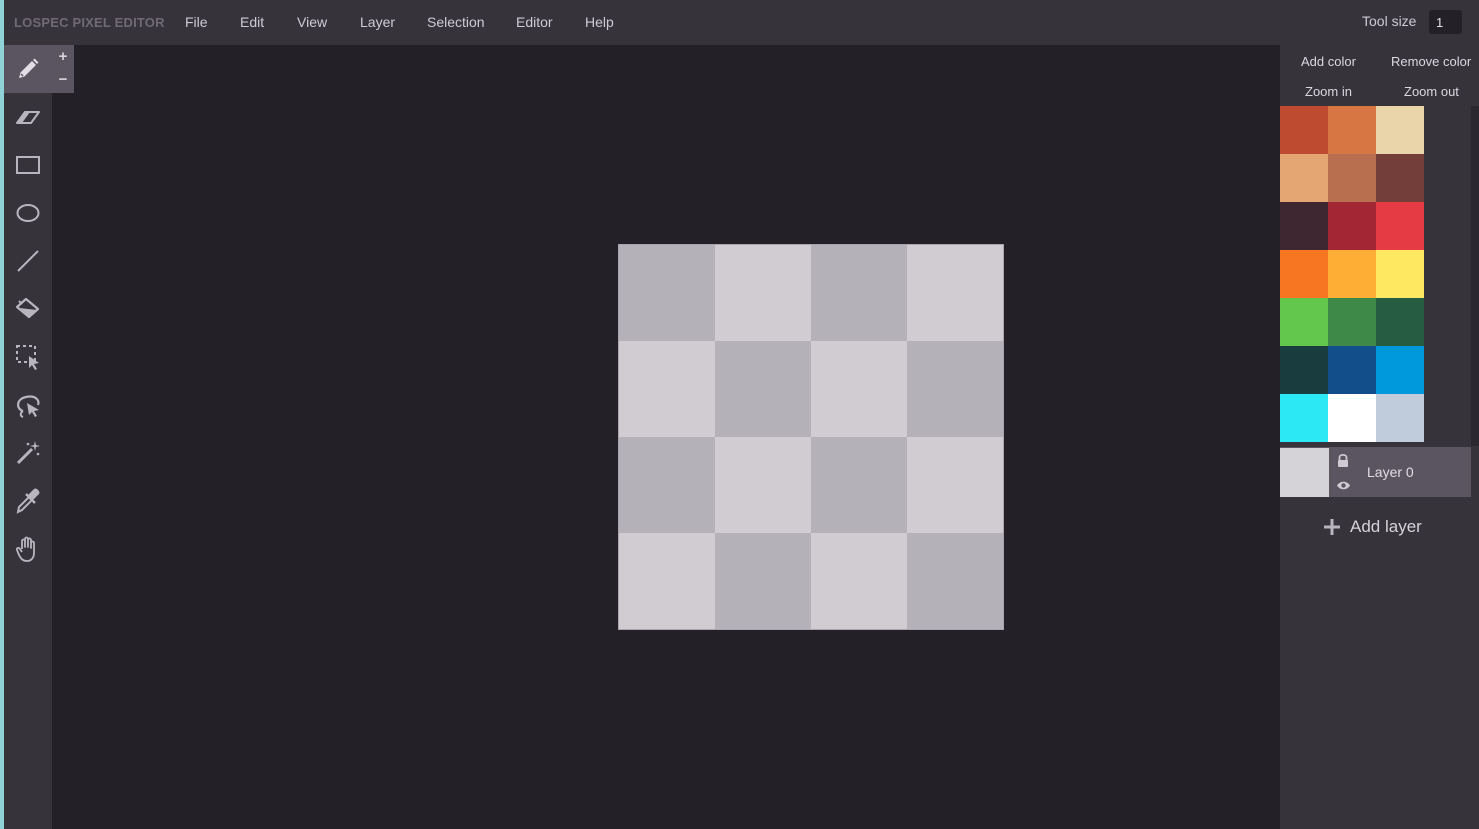  What do you see at coordinates (1343, 487) in the screenshot?
I see `eye-icon` at bounding box center [1343, 487].